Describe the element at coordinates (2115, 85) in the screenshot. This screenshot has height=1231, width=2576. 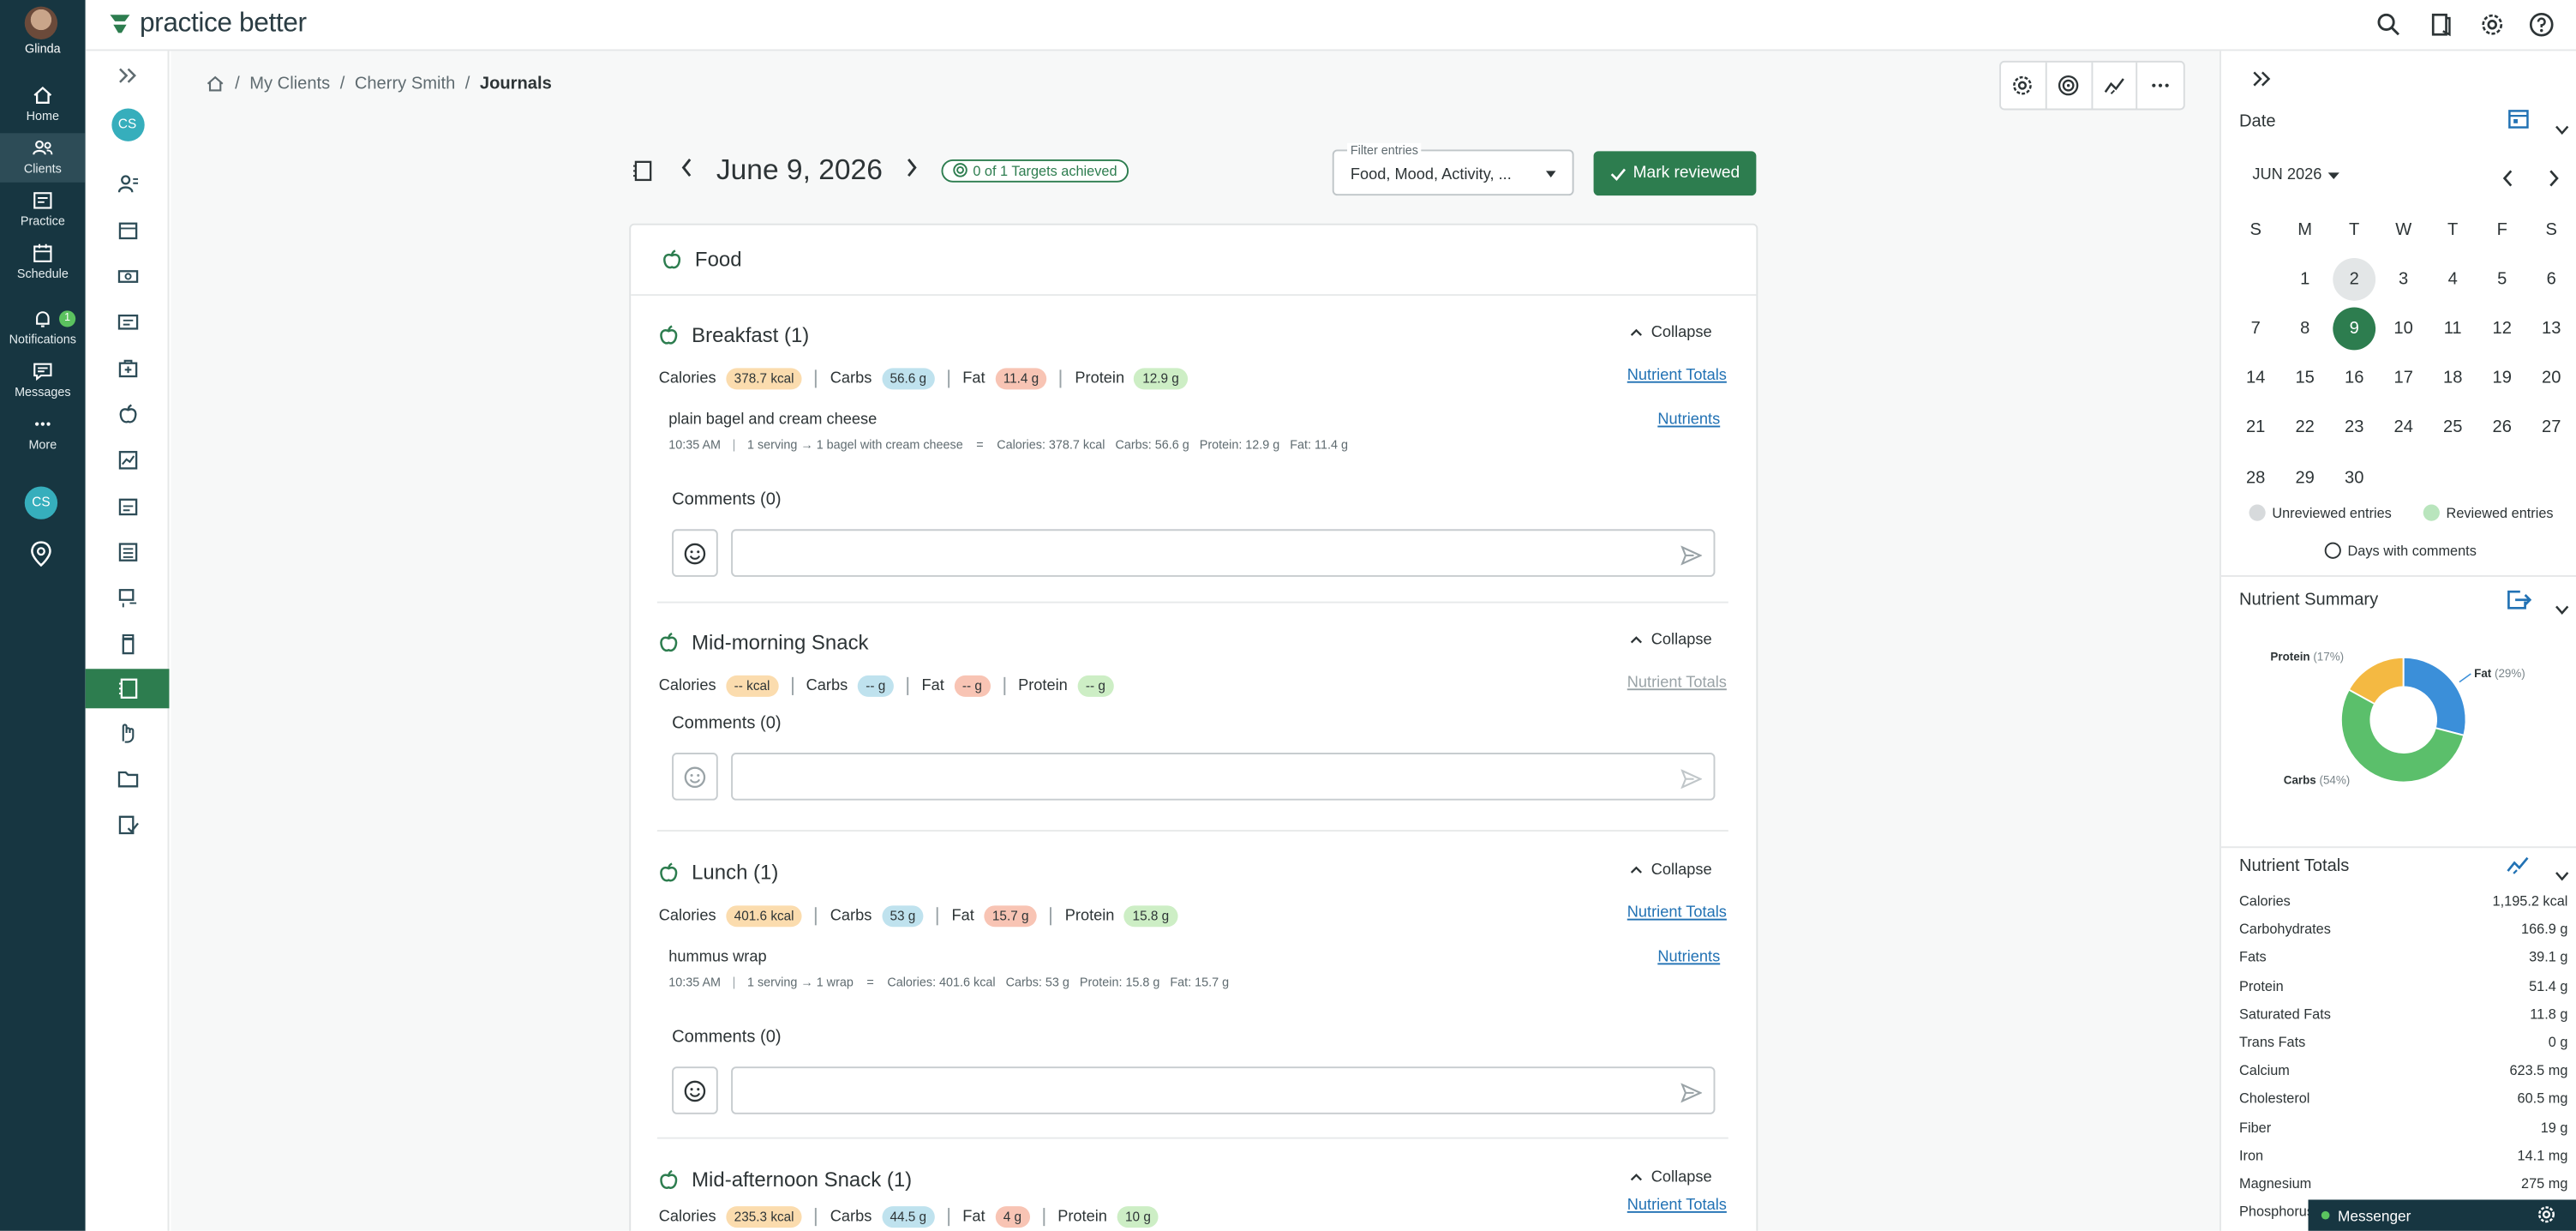
I see `trends-button` at that location.